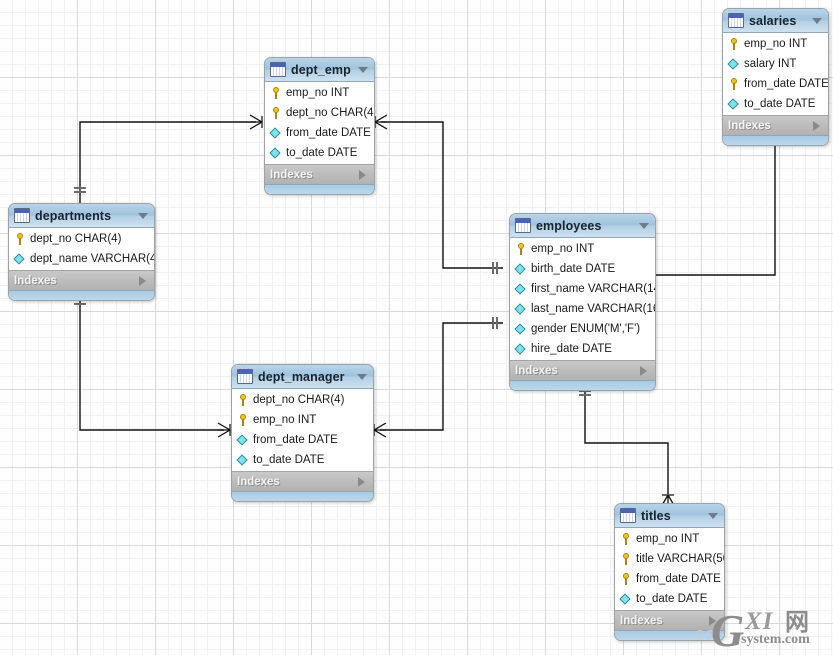 This screenshot has width=833, height=655. Describe the element at coordinates (81, 259) in the screenshot. I see `column-row: dept_name VARCHAR(40)` at that location.